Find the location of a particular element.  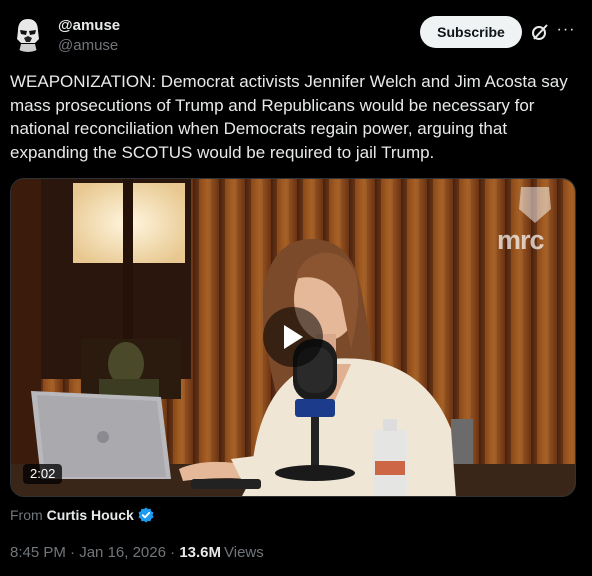

video-duration: 2:02 is located at coordinates (43, 474).